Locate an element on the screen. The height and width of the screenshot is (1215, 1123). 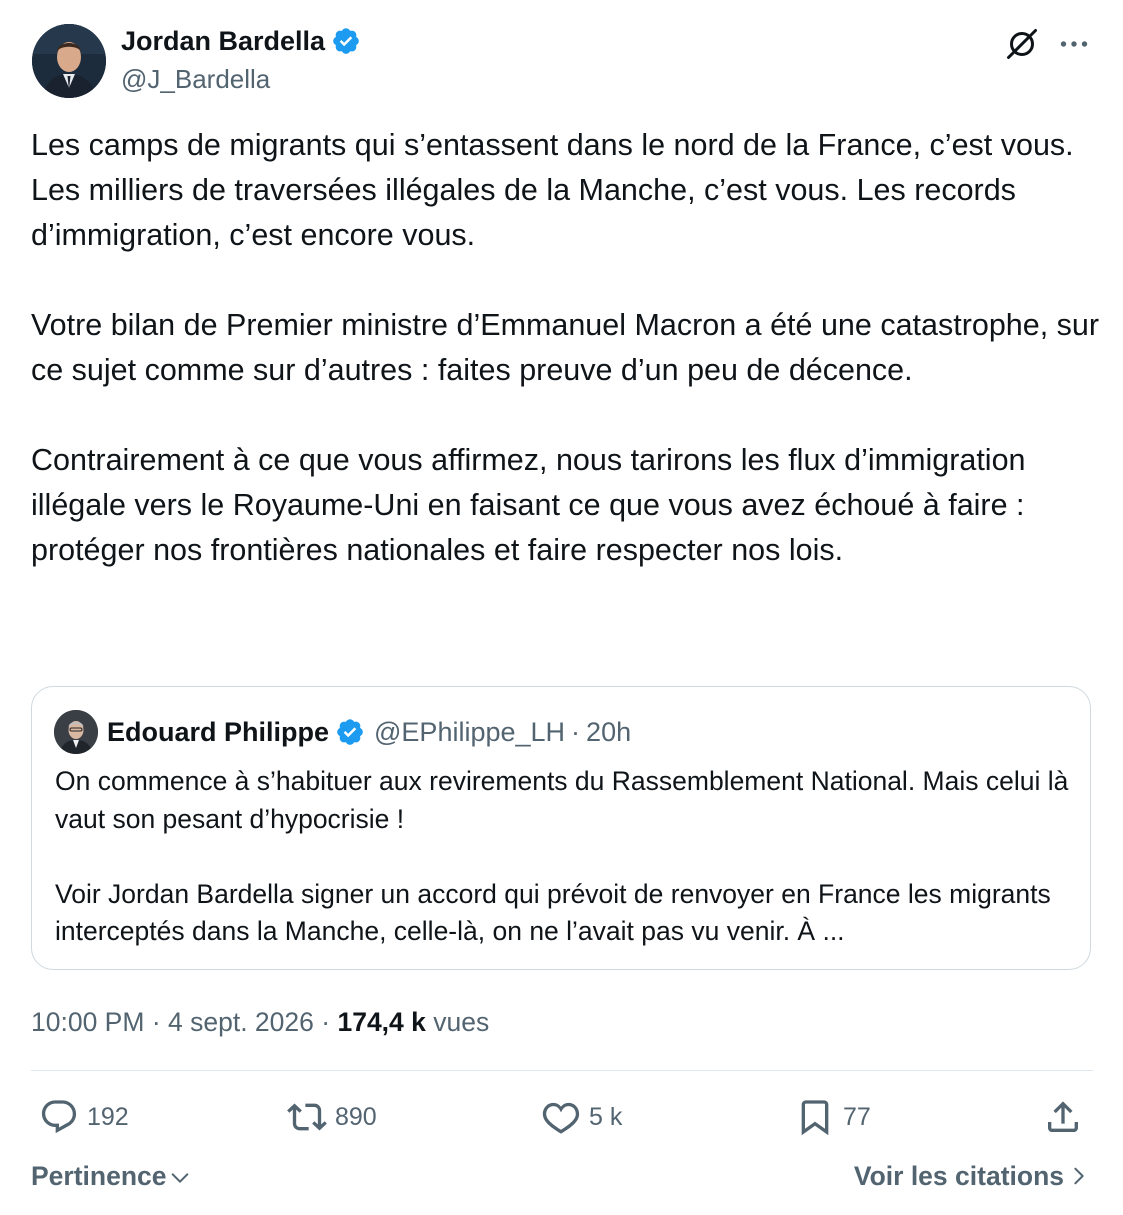
like-button: 5 k is located at coordinates (581, 1117).